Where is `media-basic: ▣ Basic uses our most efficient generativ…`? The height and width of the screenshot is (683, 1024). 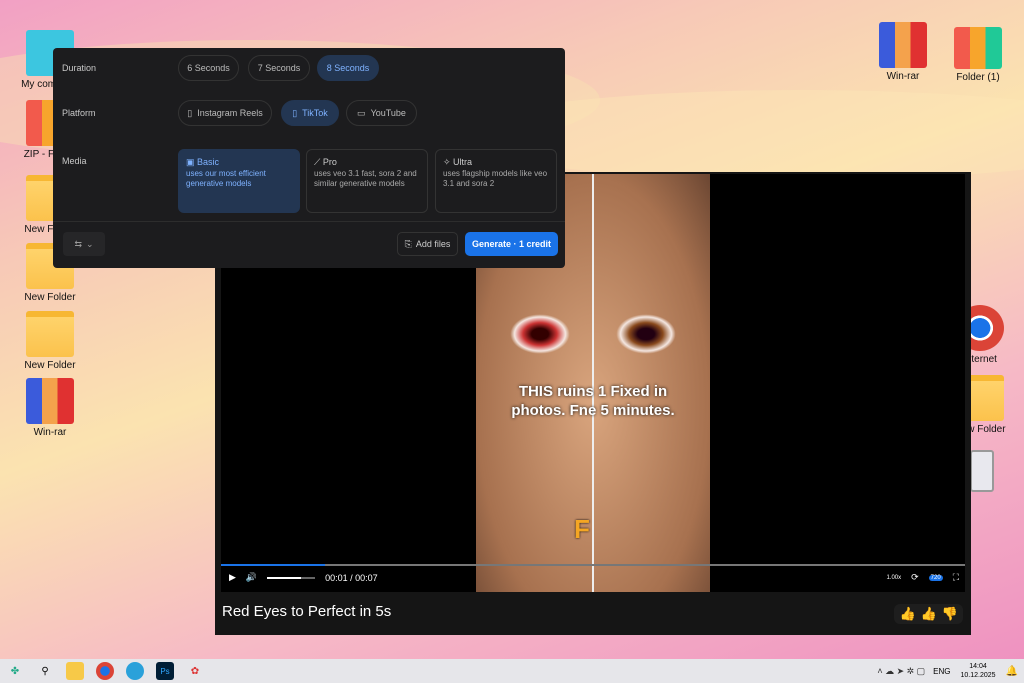
media-basic: ▣ Basic uses our most efficient generativ… is located at coordinates (239, 181).